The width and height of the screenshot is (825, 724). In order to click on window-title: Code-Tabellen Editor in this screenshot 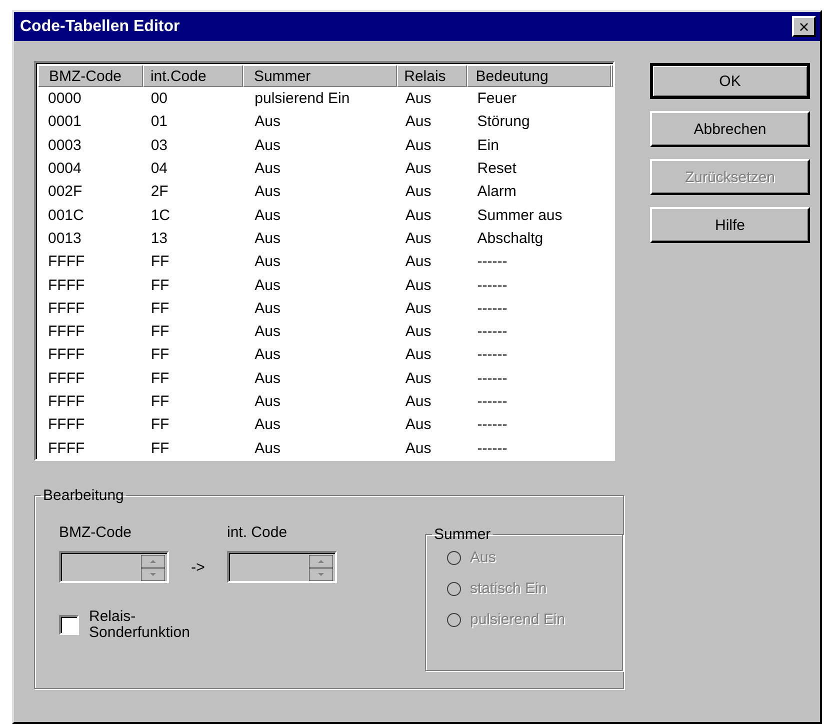, I will do `click(100, 27)`.